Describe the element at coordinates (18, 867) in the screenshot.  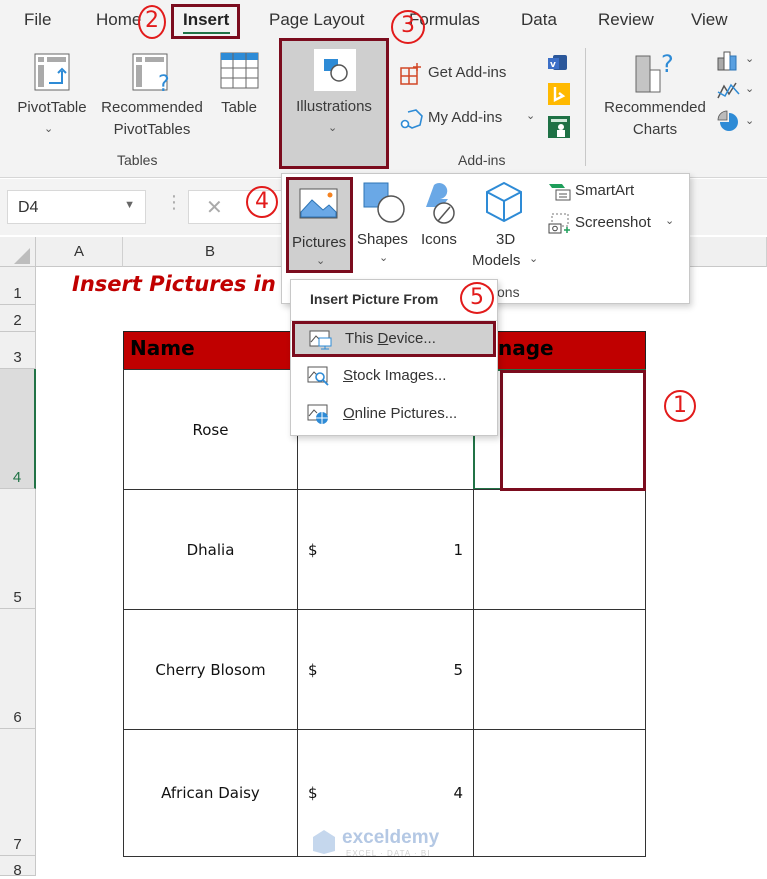
I see `row-header-8: 8` at that location.